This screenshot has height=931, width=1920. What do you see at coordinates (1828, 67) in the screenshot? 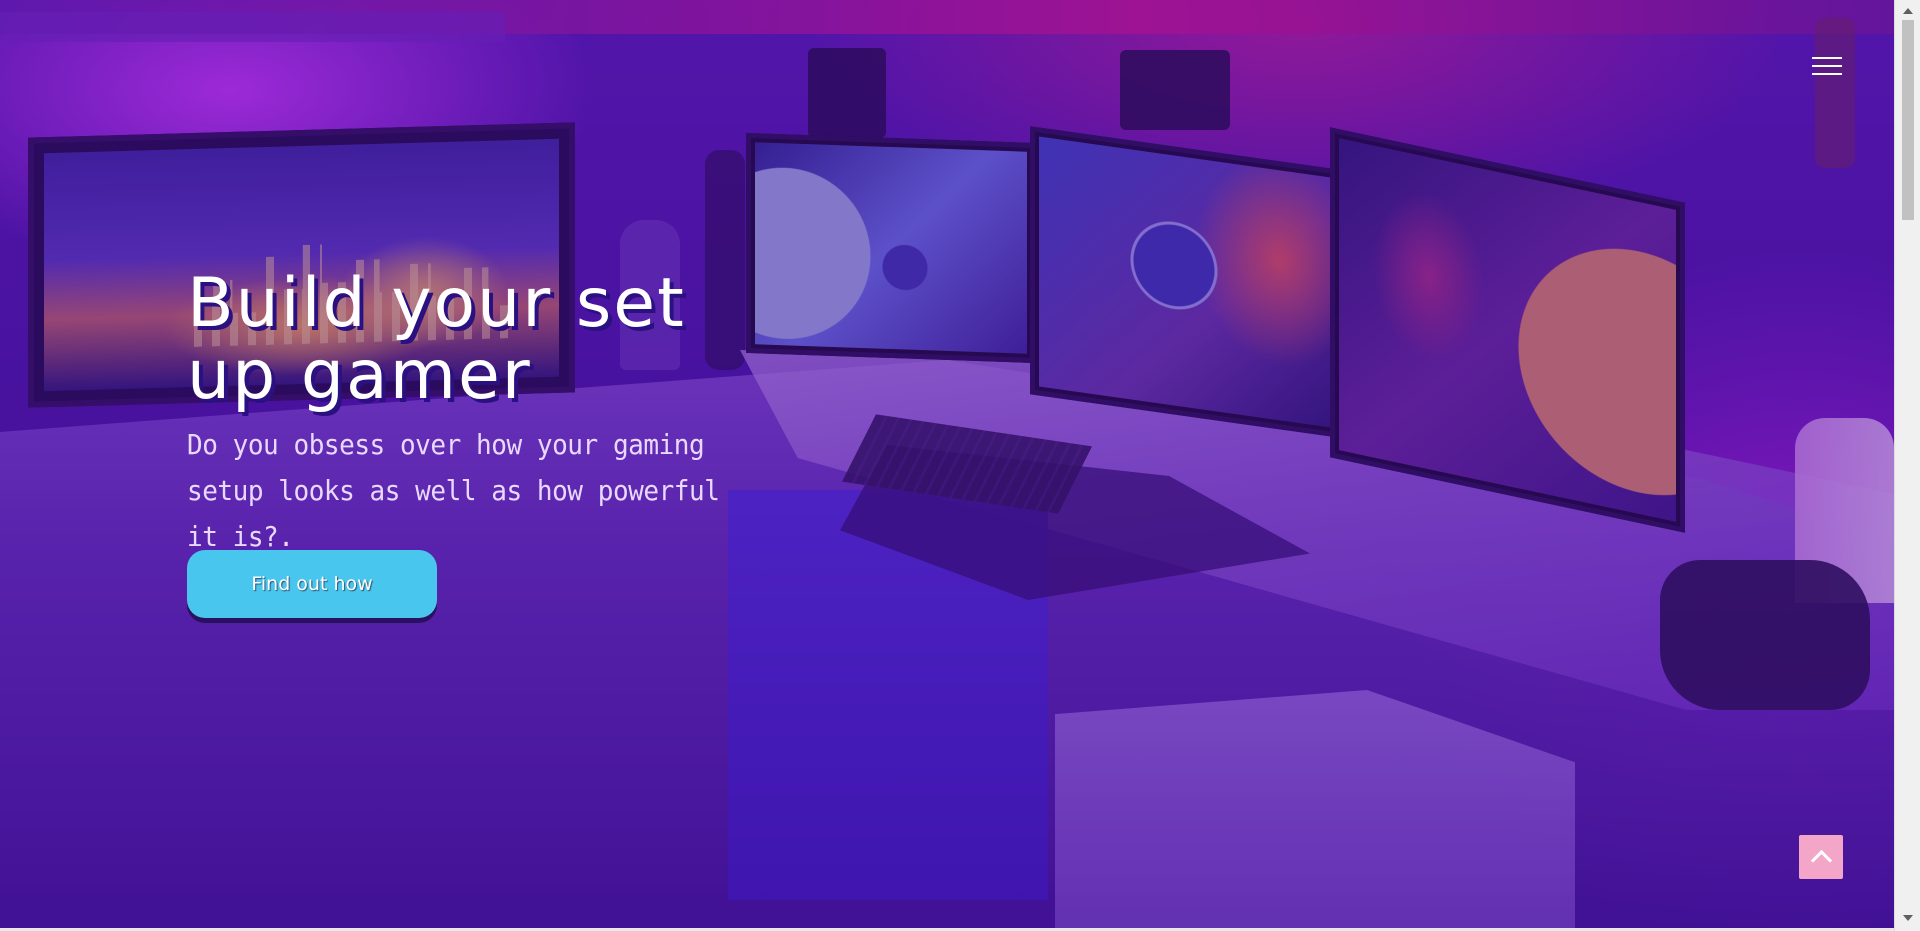
I see `hamburger-menu-icon` at bounding box center [1828, 67].